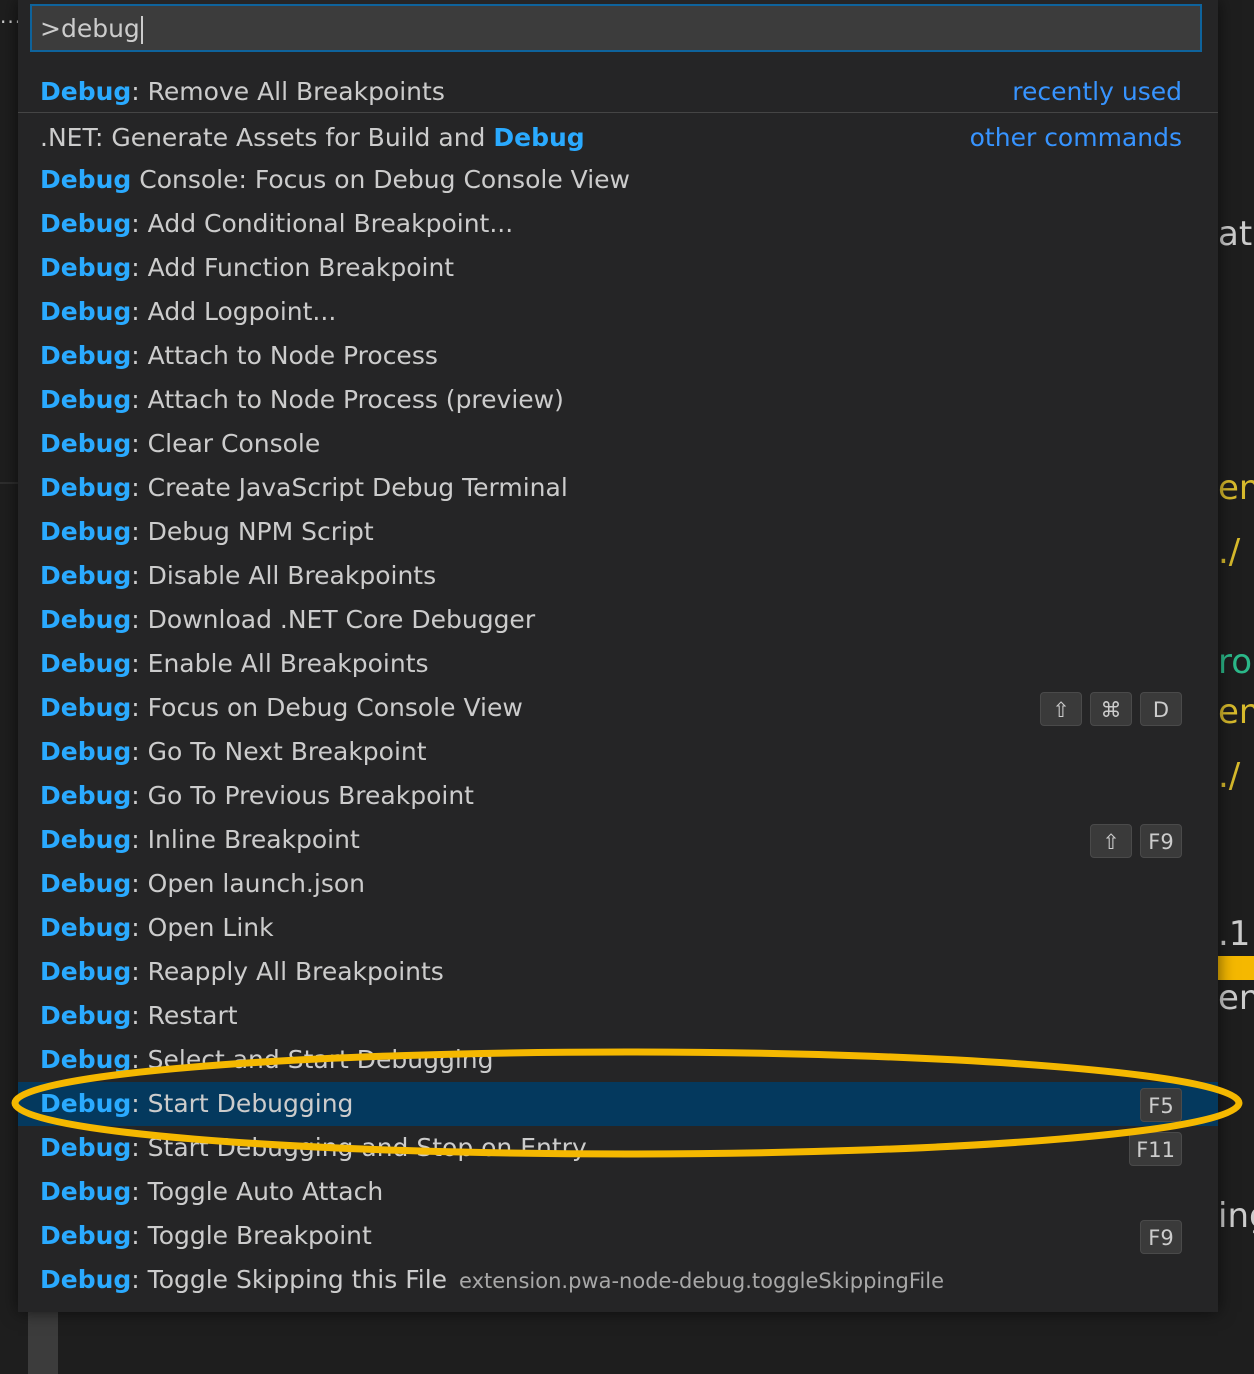 The width and height of the screenshot is (1254, 1374). I want to click on command-label: Debug: Open launch.json, so click(202, 884).